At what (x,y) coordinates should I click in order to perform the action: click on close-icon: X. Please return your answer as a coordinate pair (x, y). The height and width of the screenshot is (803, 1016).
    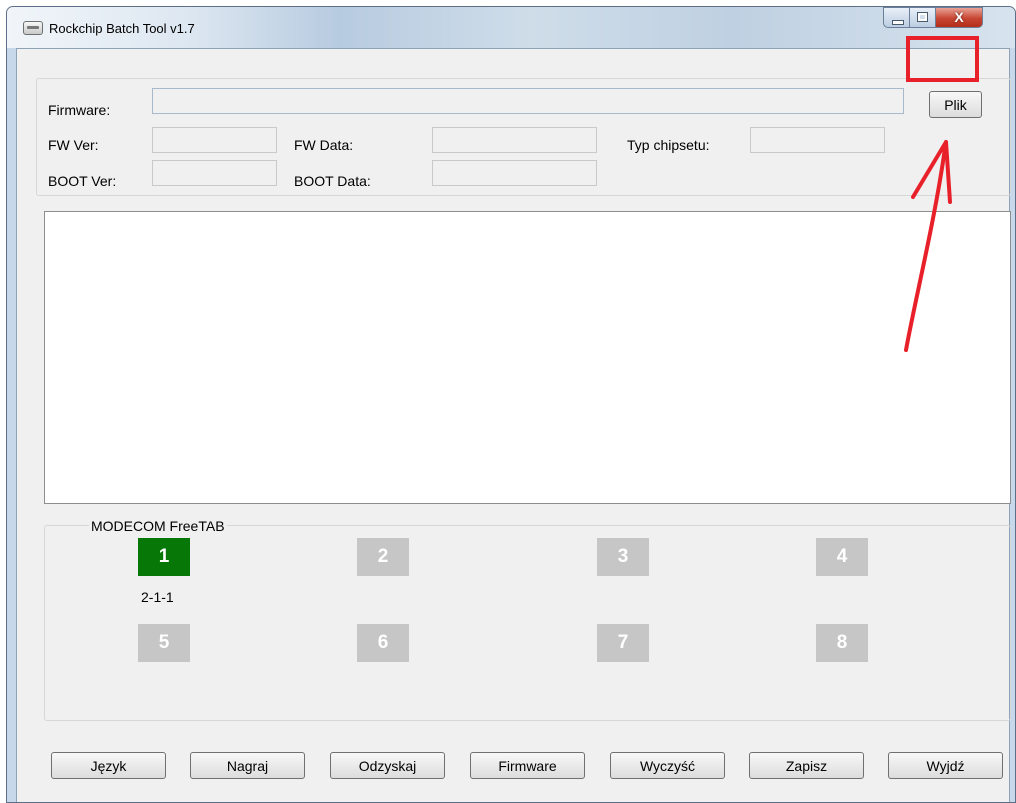
    Looking at the image, I should click on (959, 17).